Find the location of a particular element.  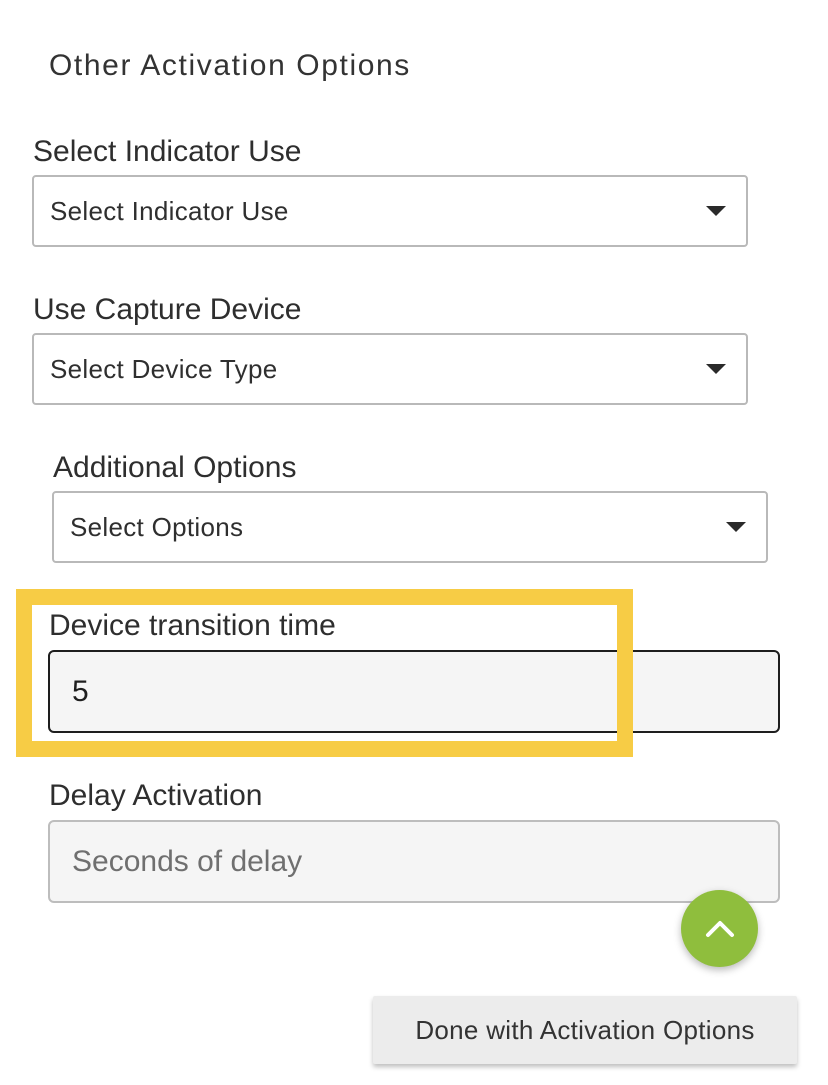

scroll-to-top-button is located at coordinates (719, 928).